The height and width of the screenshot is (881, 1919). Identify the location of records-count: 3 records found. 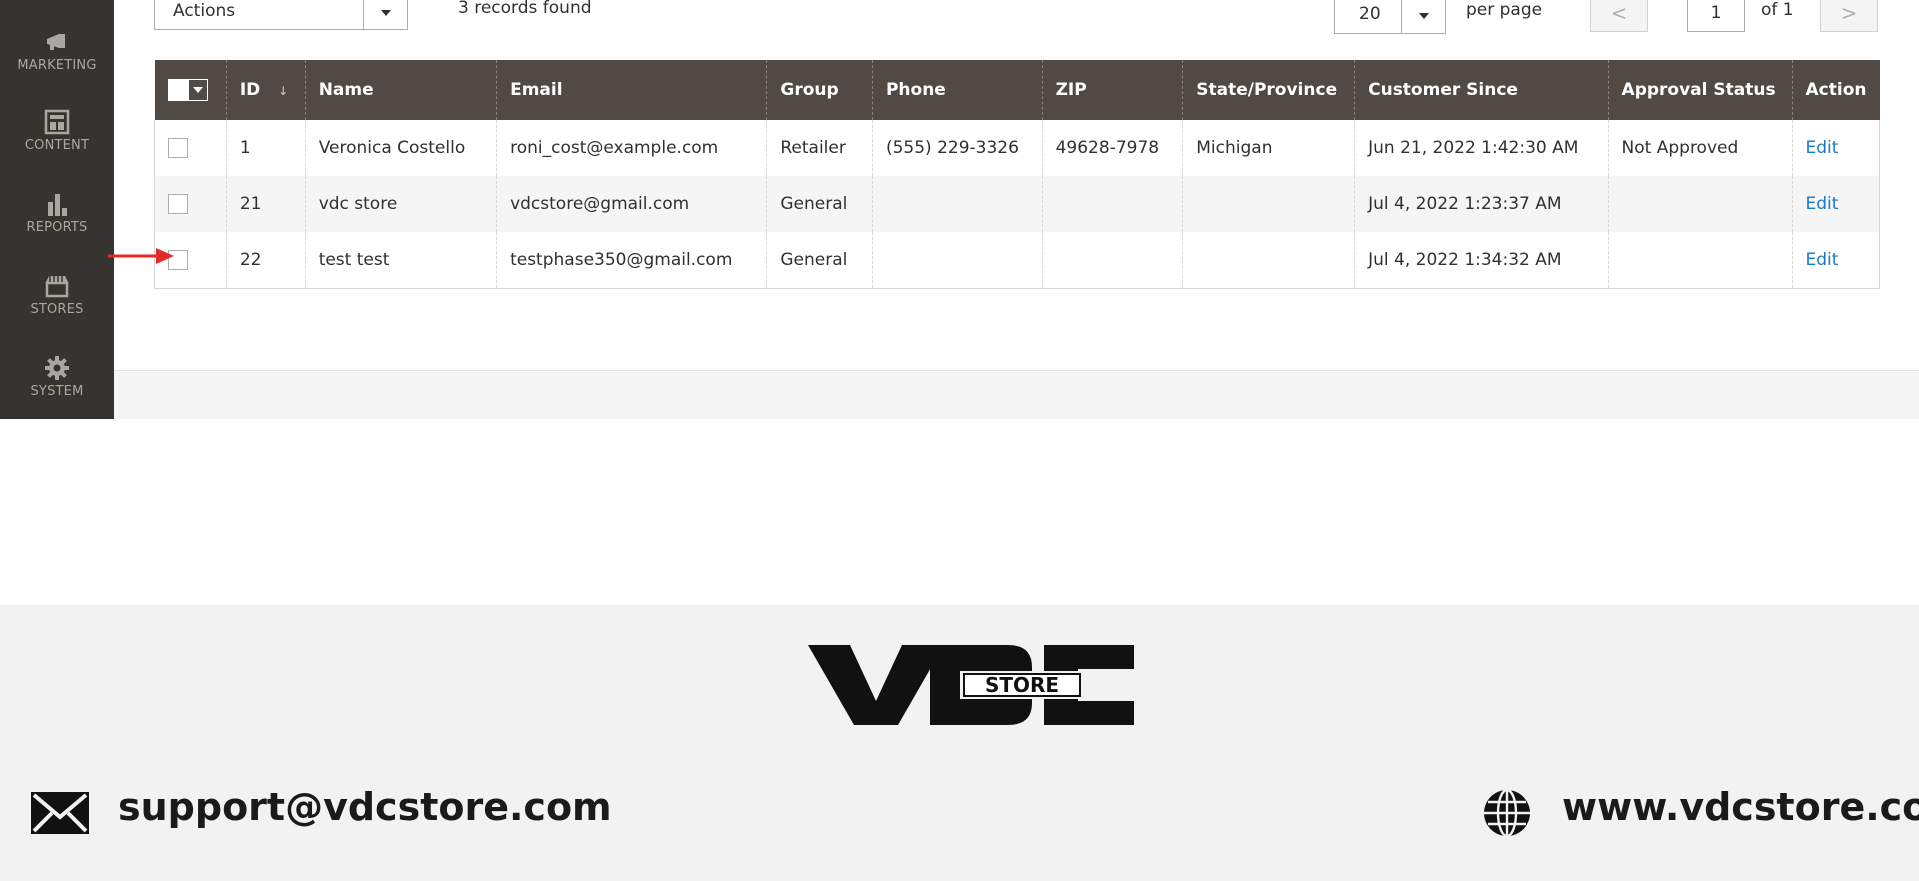
(525, 9).